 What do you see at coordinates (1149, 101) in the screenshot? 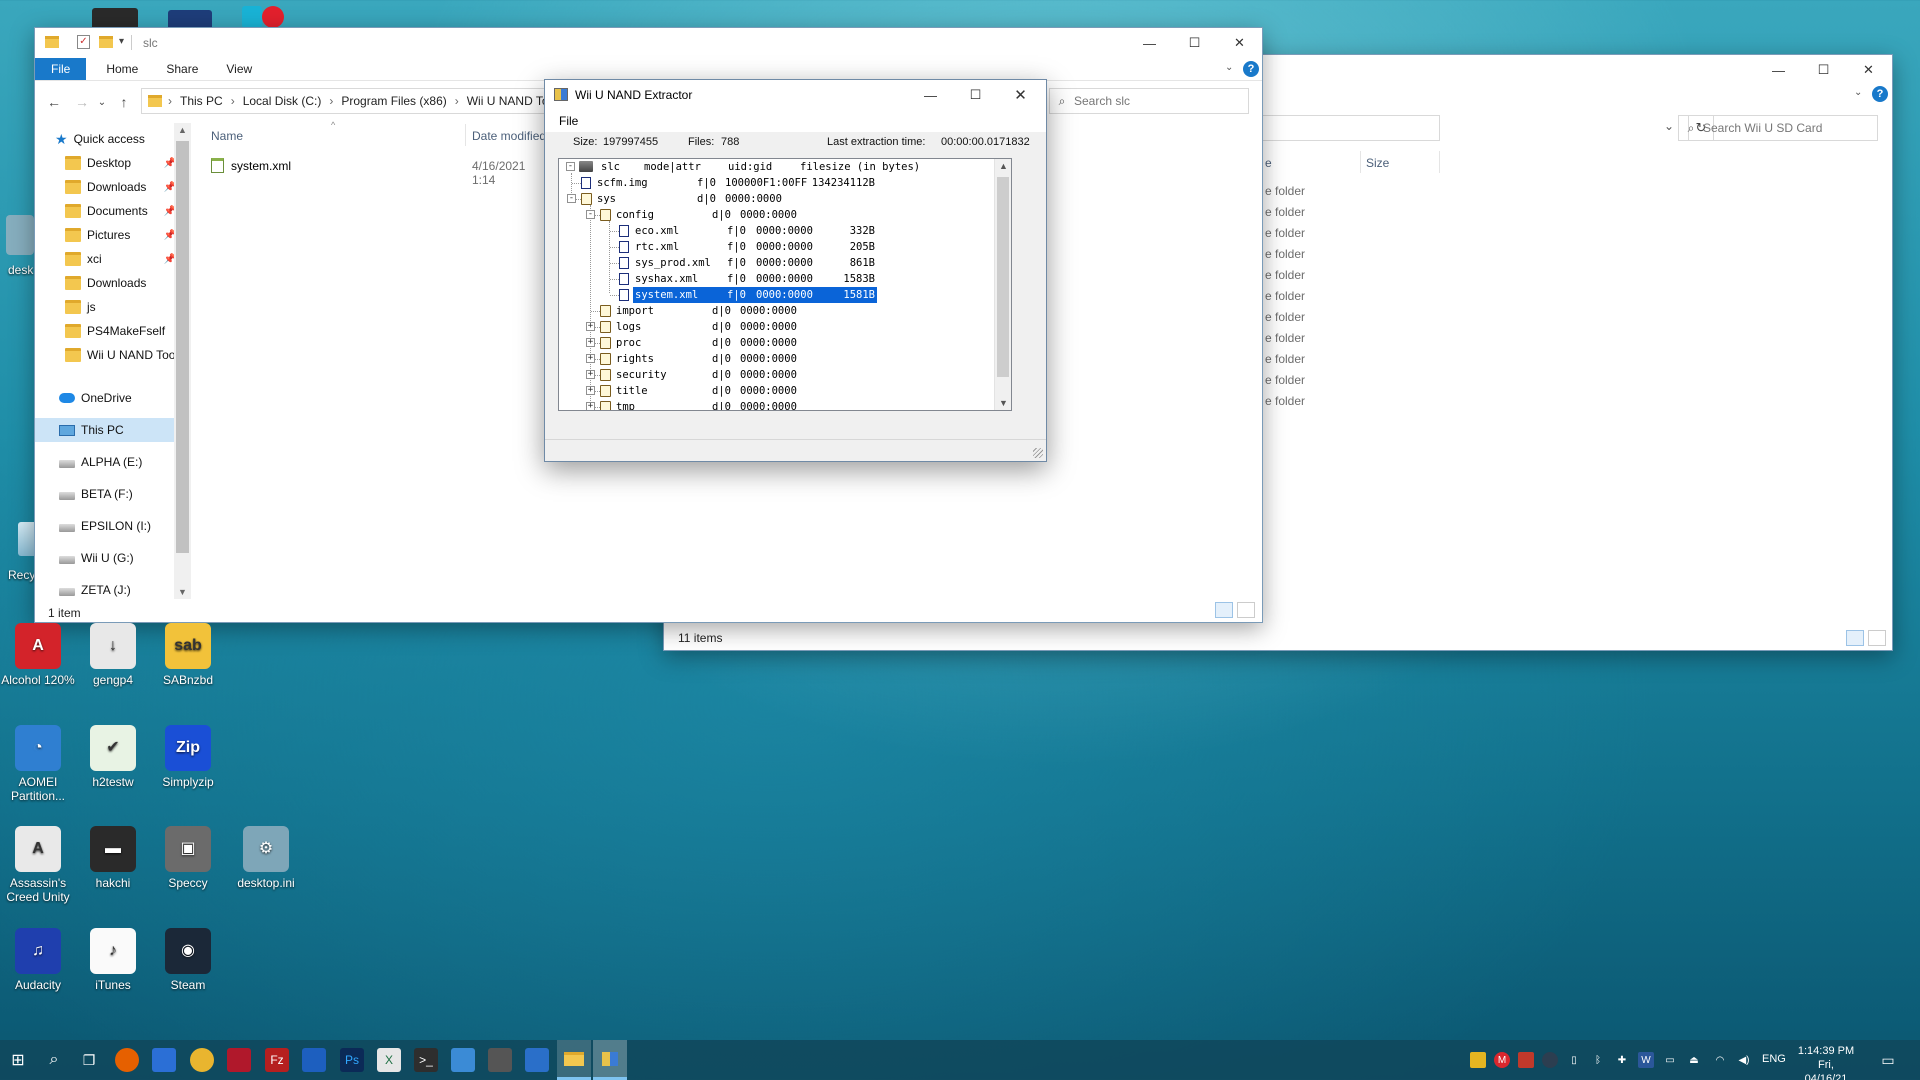
I see `search-box: ⌕ Search slc` at bounding box center [1149, 101].